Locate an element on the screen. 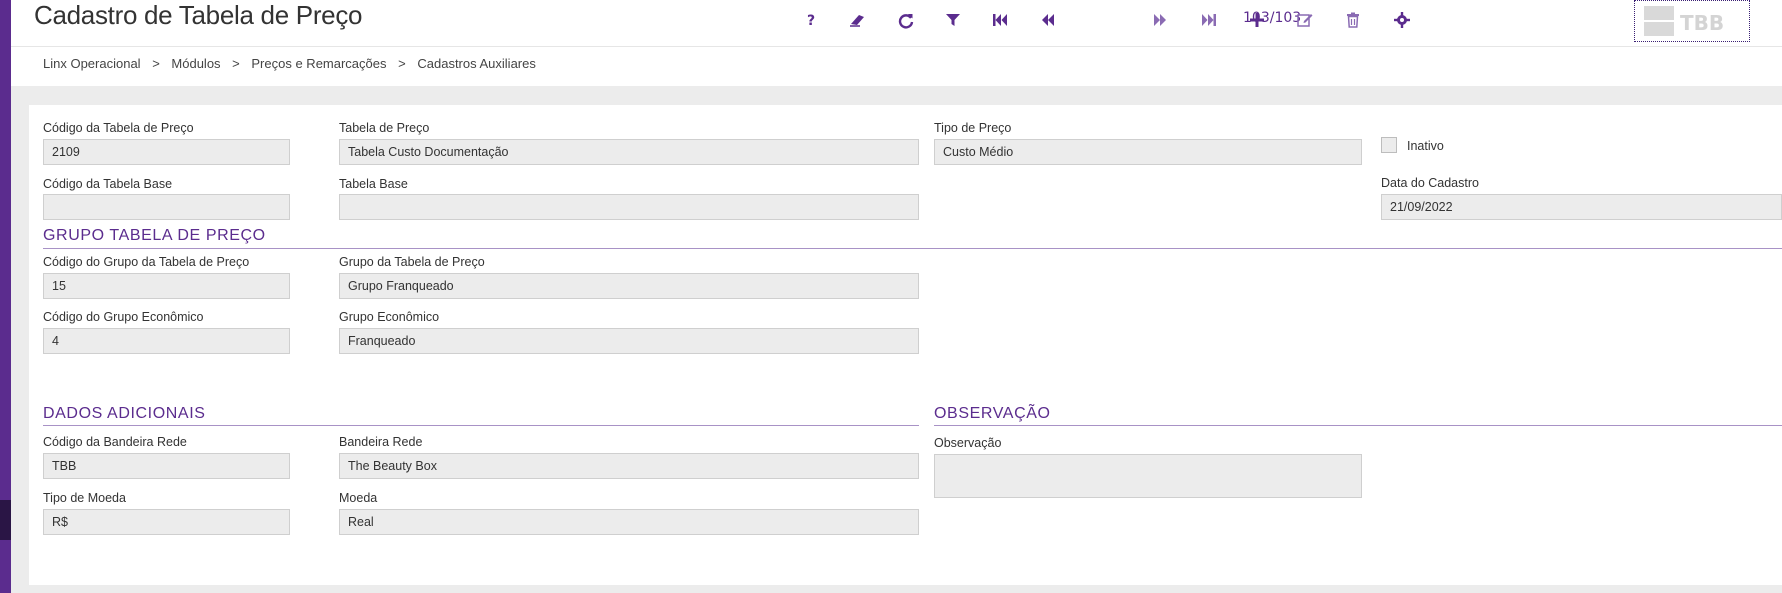 The image size is (1782, 593). edit-icon is located at coordinates (1305, 20).